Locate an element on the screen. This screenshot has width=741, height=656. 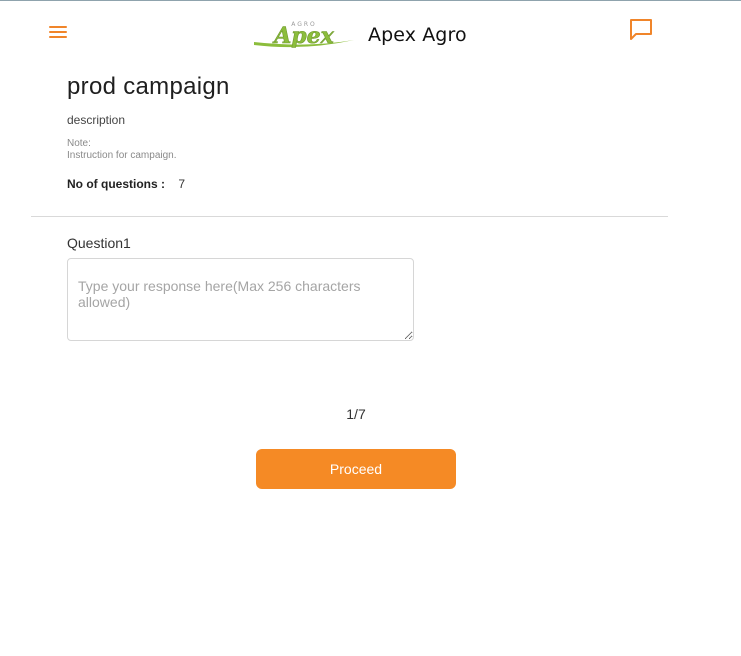
question-label: Question1 is located at coordinates (99, 243).